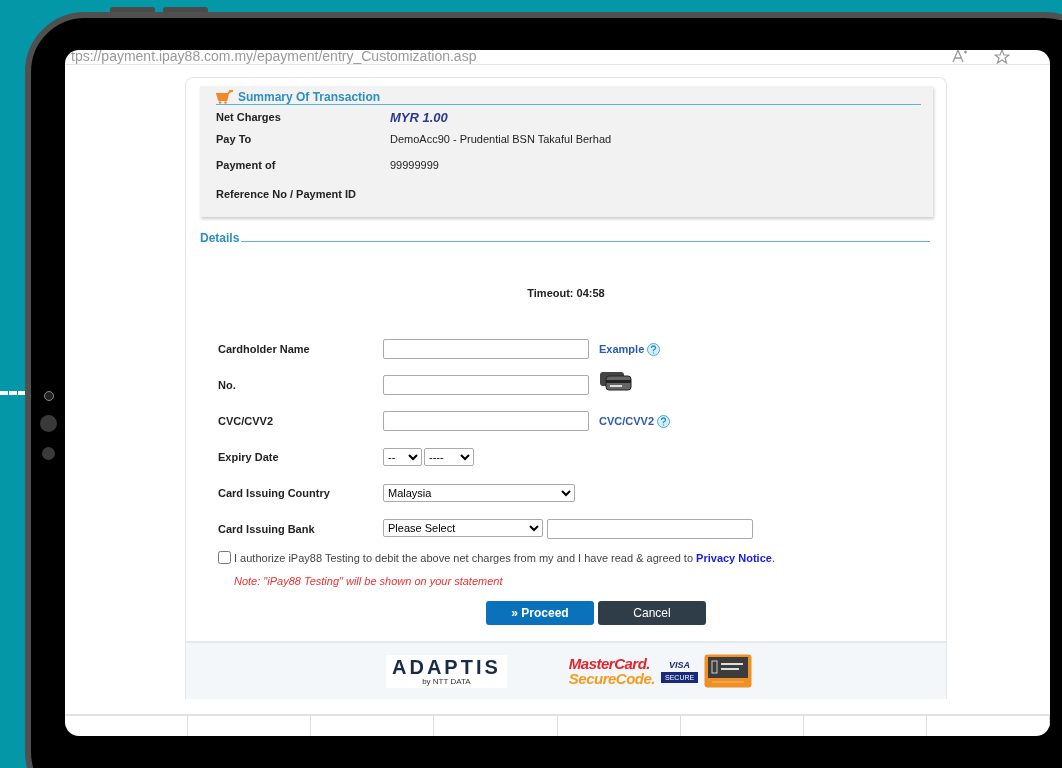 The image size is (1062, 768). I want to click on field-label: Card Issuing Bank, so click(267, 529).